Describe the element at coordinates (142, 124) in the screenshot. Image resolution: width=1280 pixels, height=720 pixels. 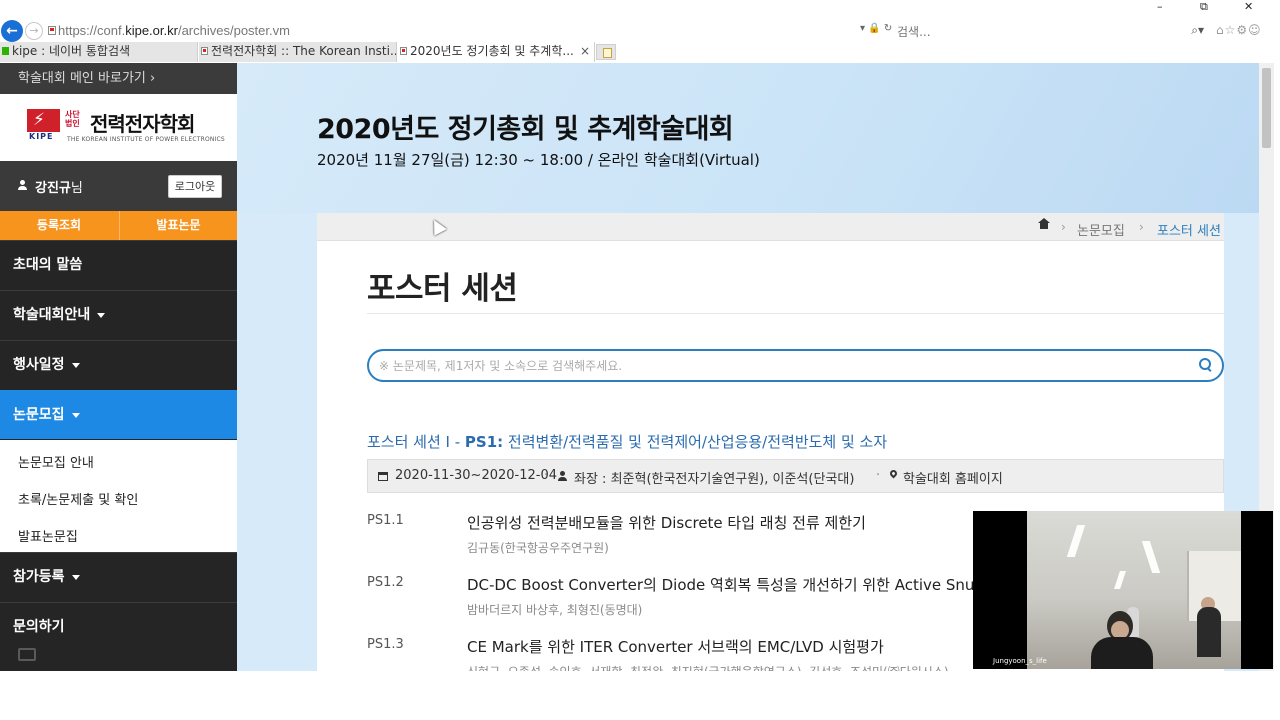
I see `logo-name: 전력전자학회` at that location.